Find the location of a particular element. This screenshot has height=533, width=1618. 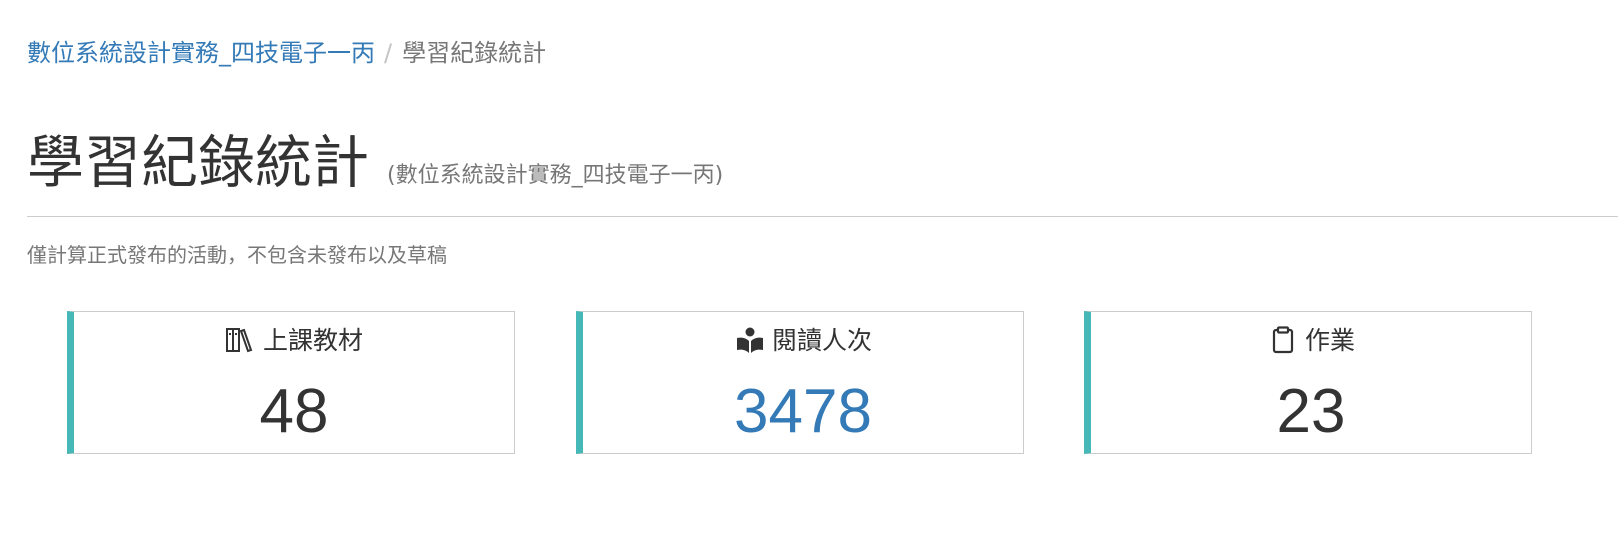

reader-icon is located at coordinates (750, 340).